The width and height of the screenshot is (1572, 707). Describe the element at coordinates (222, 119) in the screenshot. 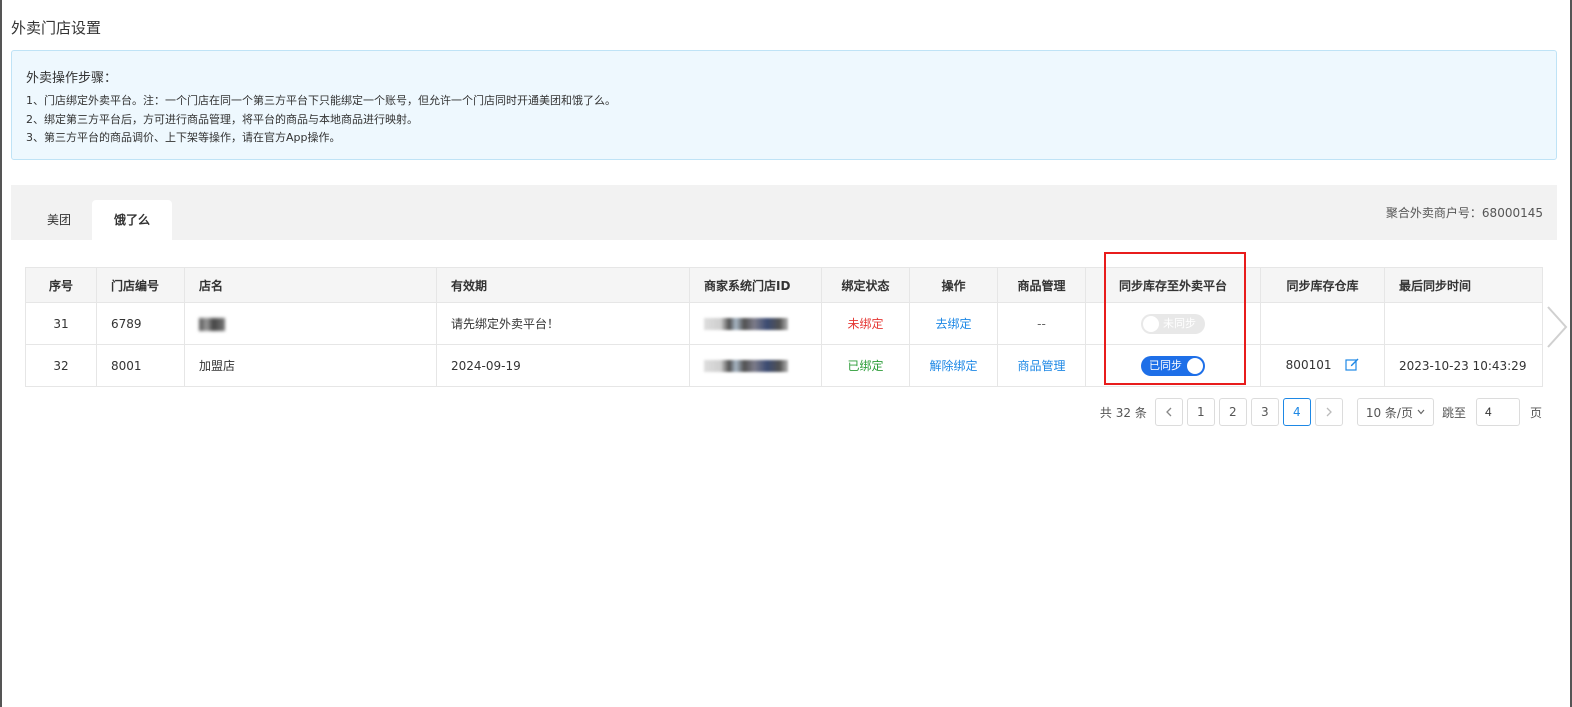

I see `instruction-line-2: 2、绑定第三方平台后，方可进行商品管理，将平台的商品与本地商品进行映射。` at that location.